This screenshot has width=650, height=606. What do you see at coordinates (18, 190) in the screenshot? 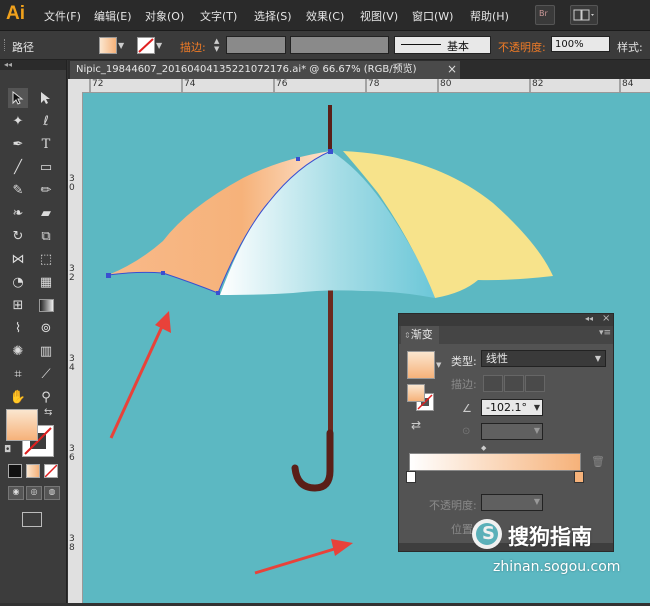
I see `paintbrush-tool-icon: ✎` at bounding box center [18, 190].